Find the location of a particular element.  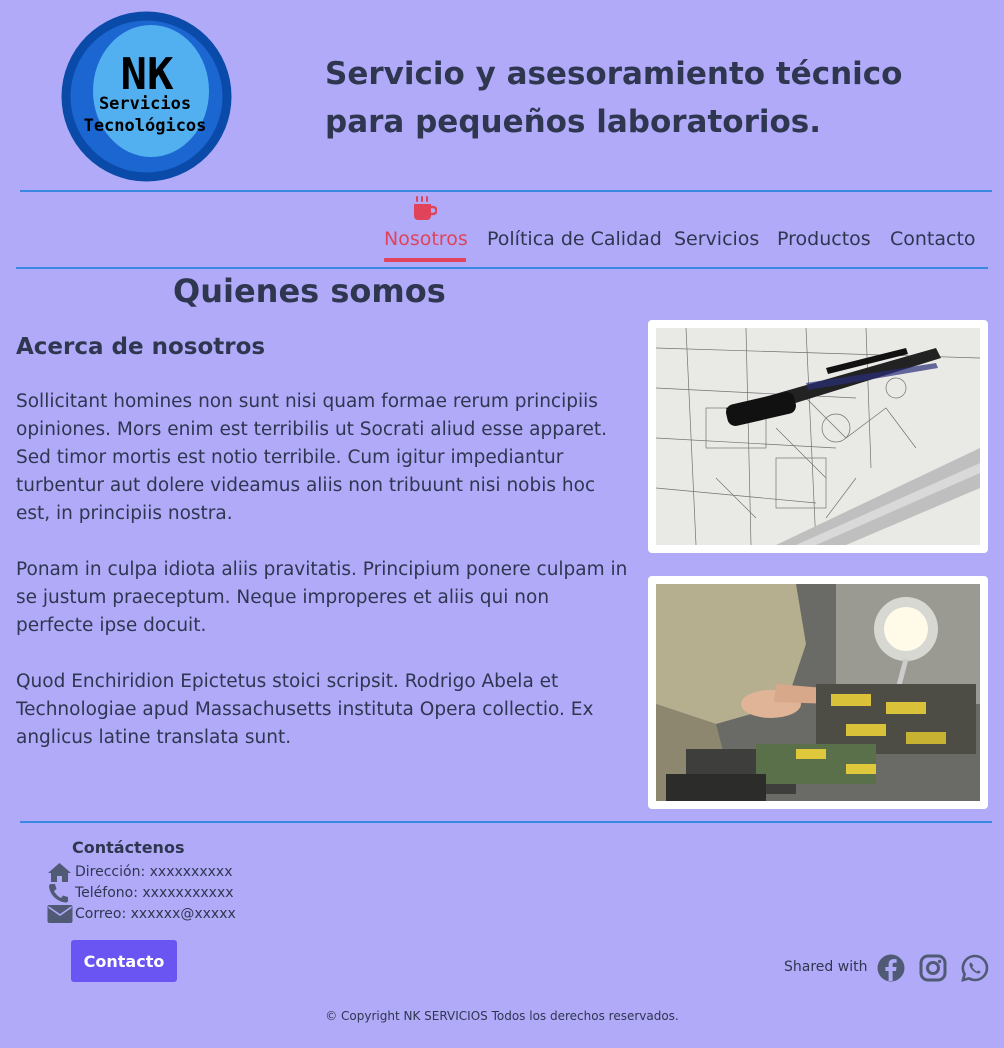

tagline-line-1: Servicio y asesoramiento técnico is located at coordinates (614, 74).